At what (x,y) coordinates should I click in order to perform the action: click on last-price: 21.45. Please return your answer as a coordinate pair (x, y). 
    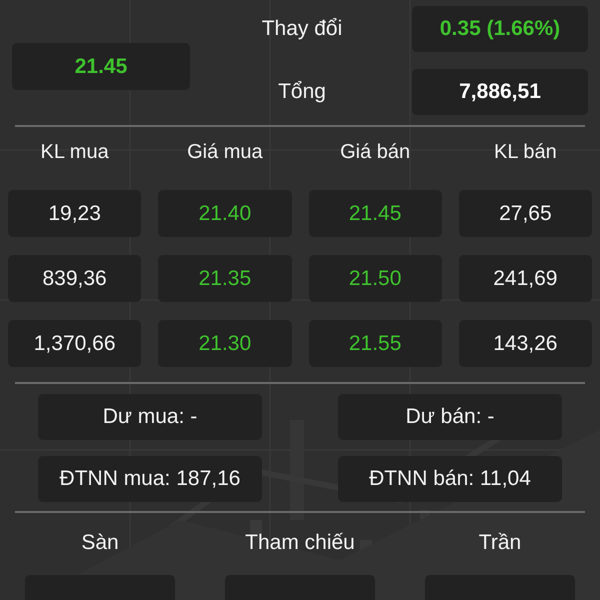
    Looking at the image, I should click on (101, 66).